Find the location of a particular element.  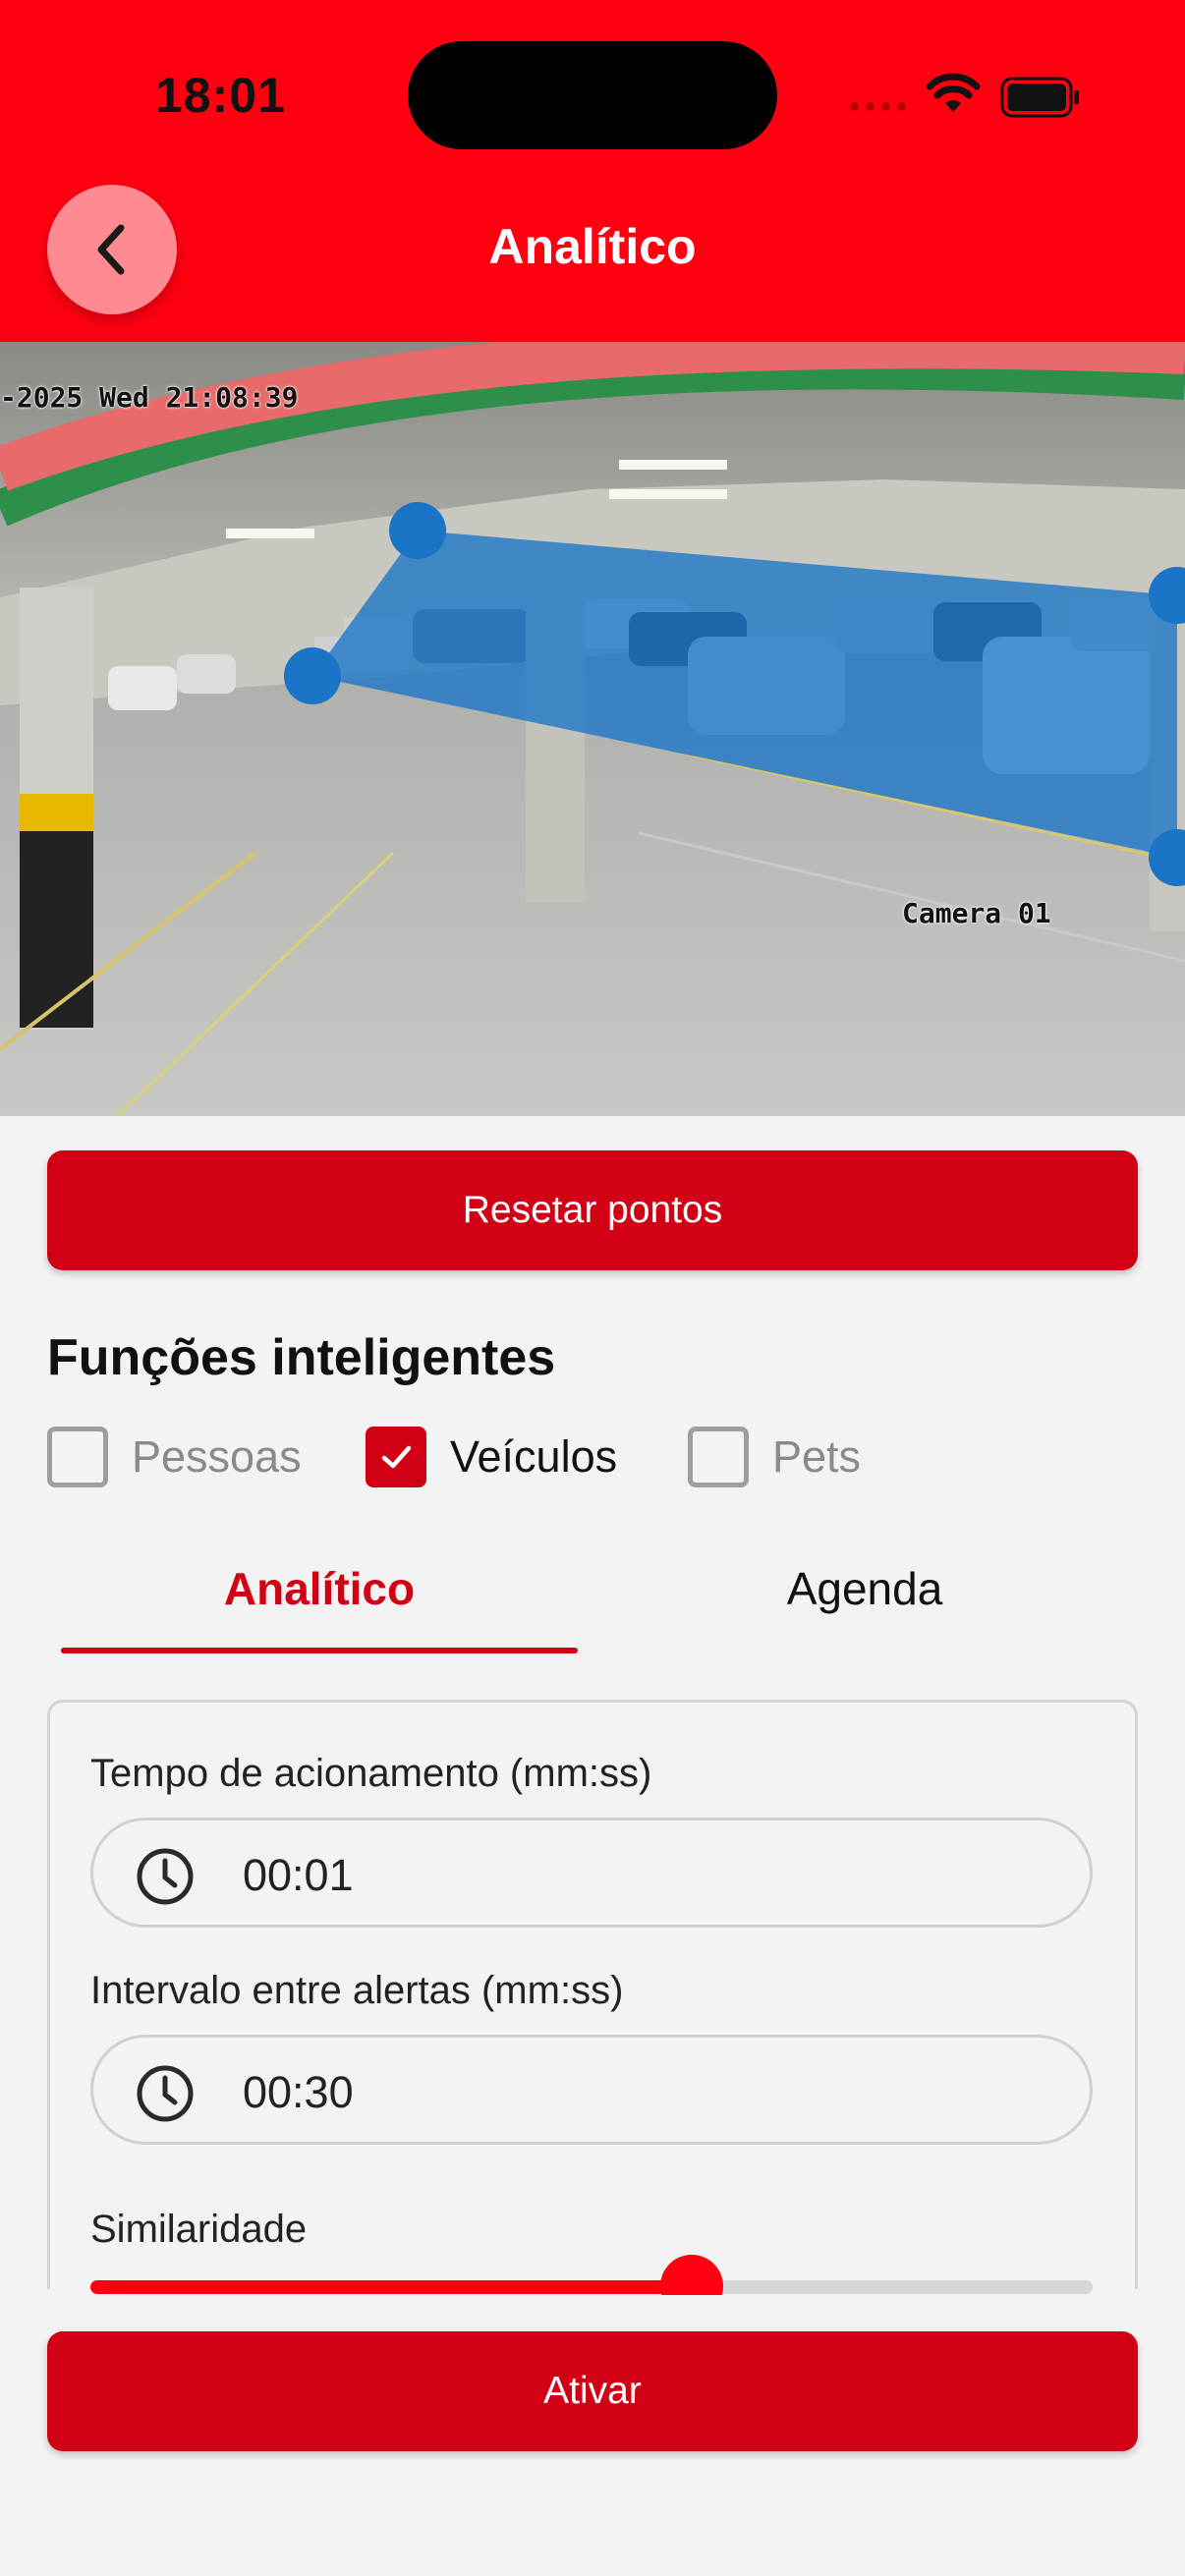

alert-interval-label: Intervalo entre alertas (mm:ss) is located at coordinates (357, 1990).